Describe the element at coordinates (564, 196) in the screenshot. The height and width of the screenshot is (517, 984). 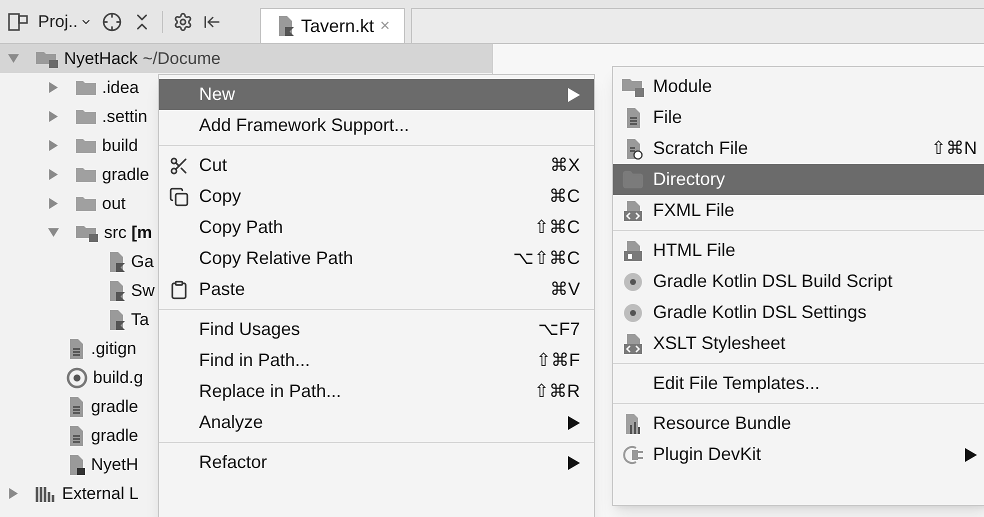
I see `shortcut-label: ⌘C` at that location.